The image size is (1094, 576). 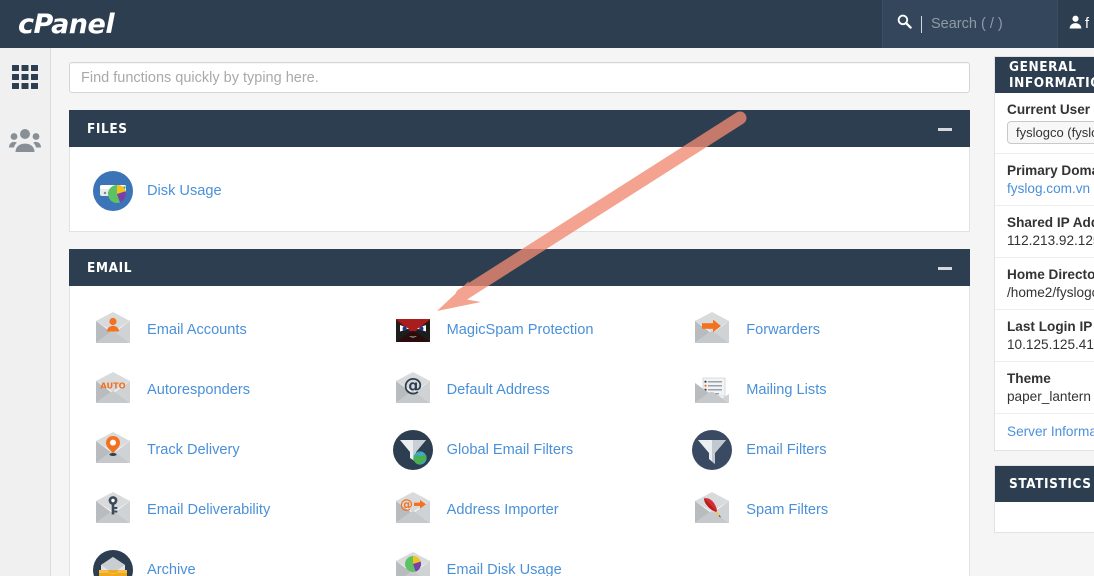 What do you see at coordinates (504, 569) in the screenshot?
I see `tile-label: Email Disk Usage` at bounding box center [504, 569].